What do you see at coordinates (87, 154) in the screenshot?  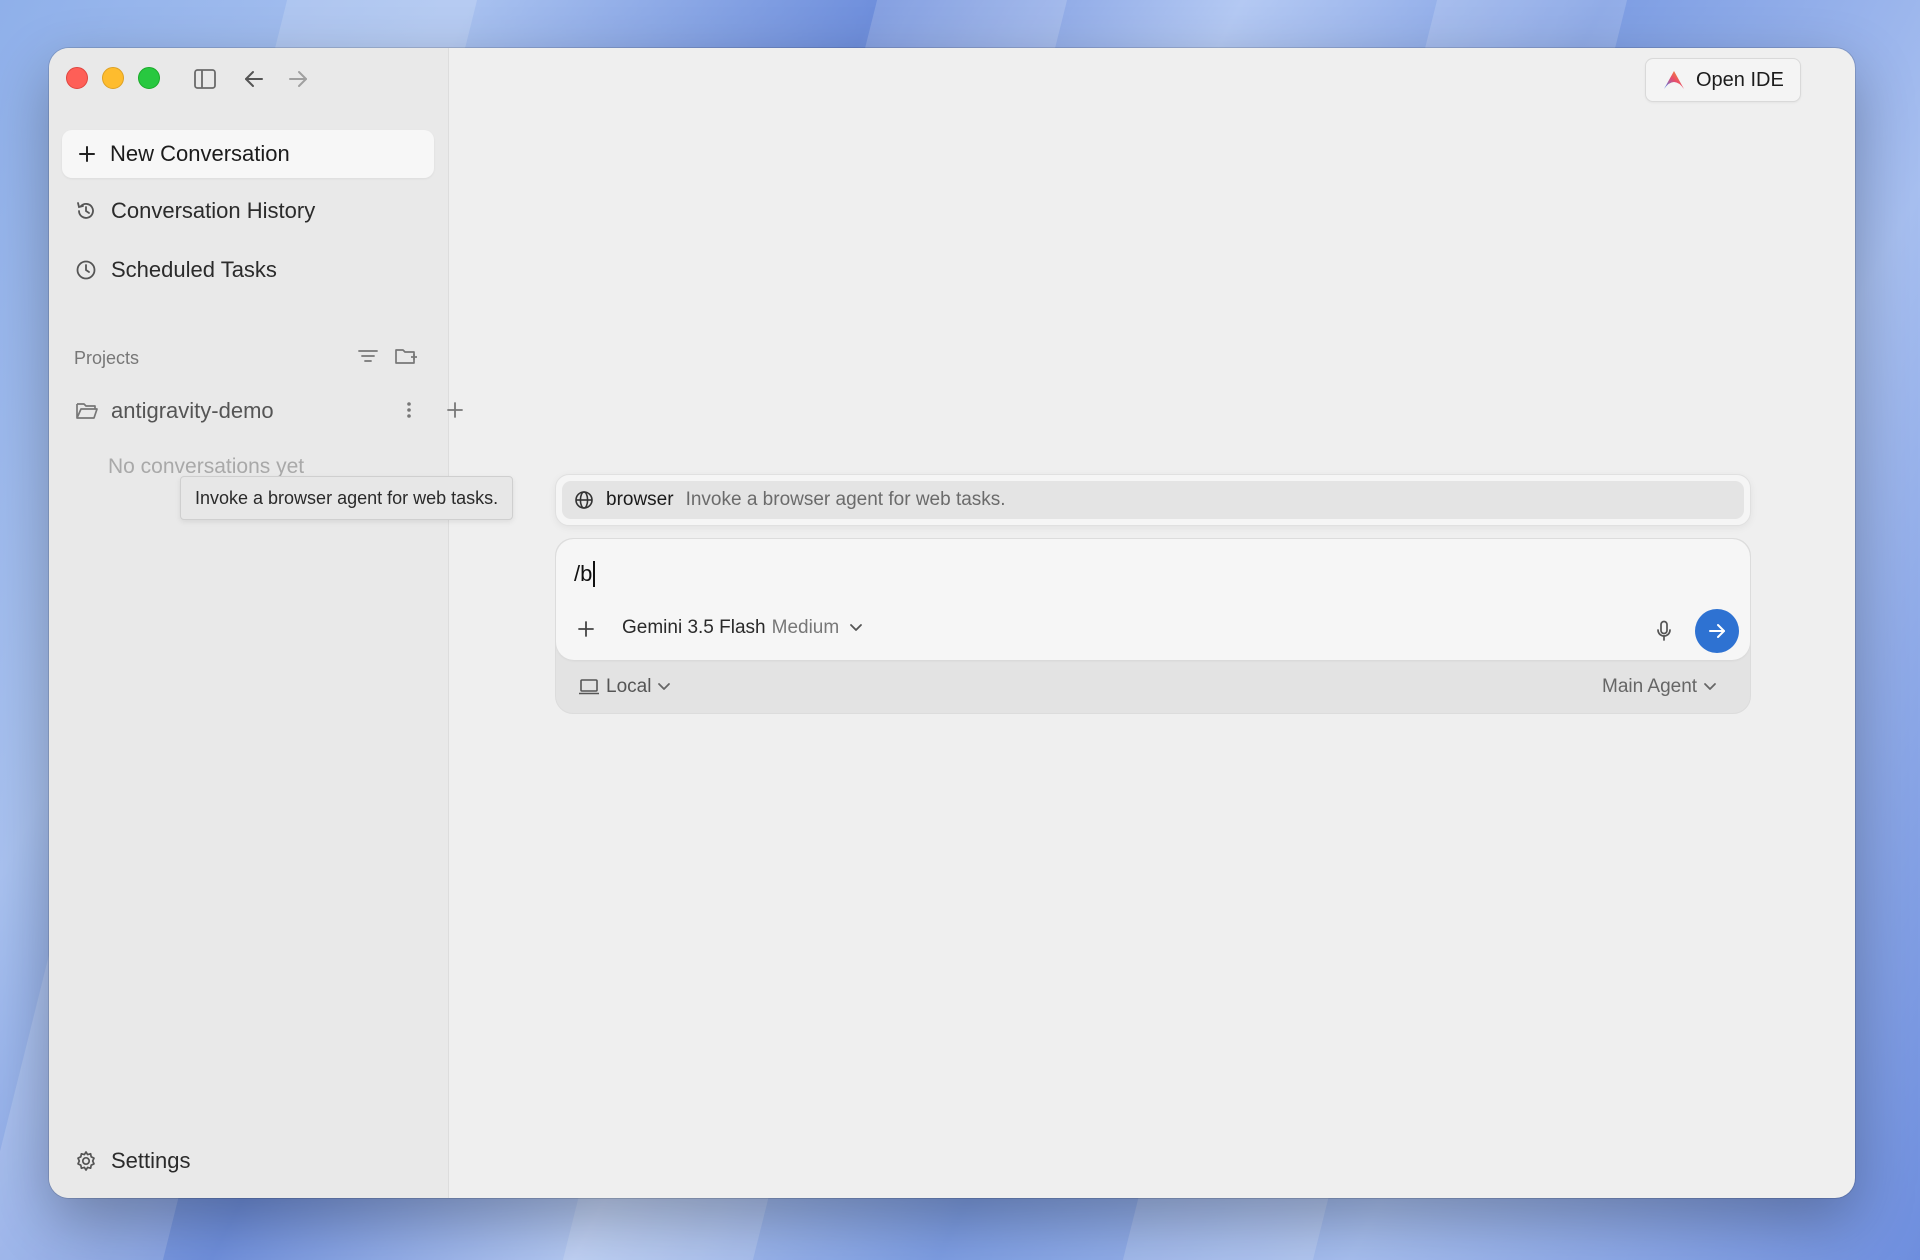 I see `plus-icon` at bounding box center [87, 154].